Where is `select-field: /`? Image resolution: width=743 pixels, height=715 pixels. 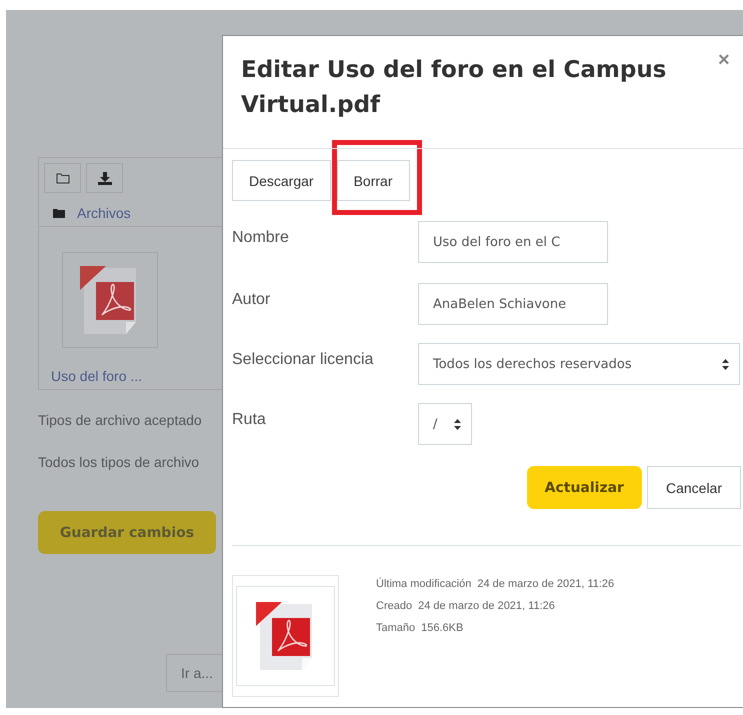
select-field: / is located at coordinates (445, 424).